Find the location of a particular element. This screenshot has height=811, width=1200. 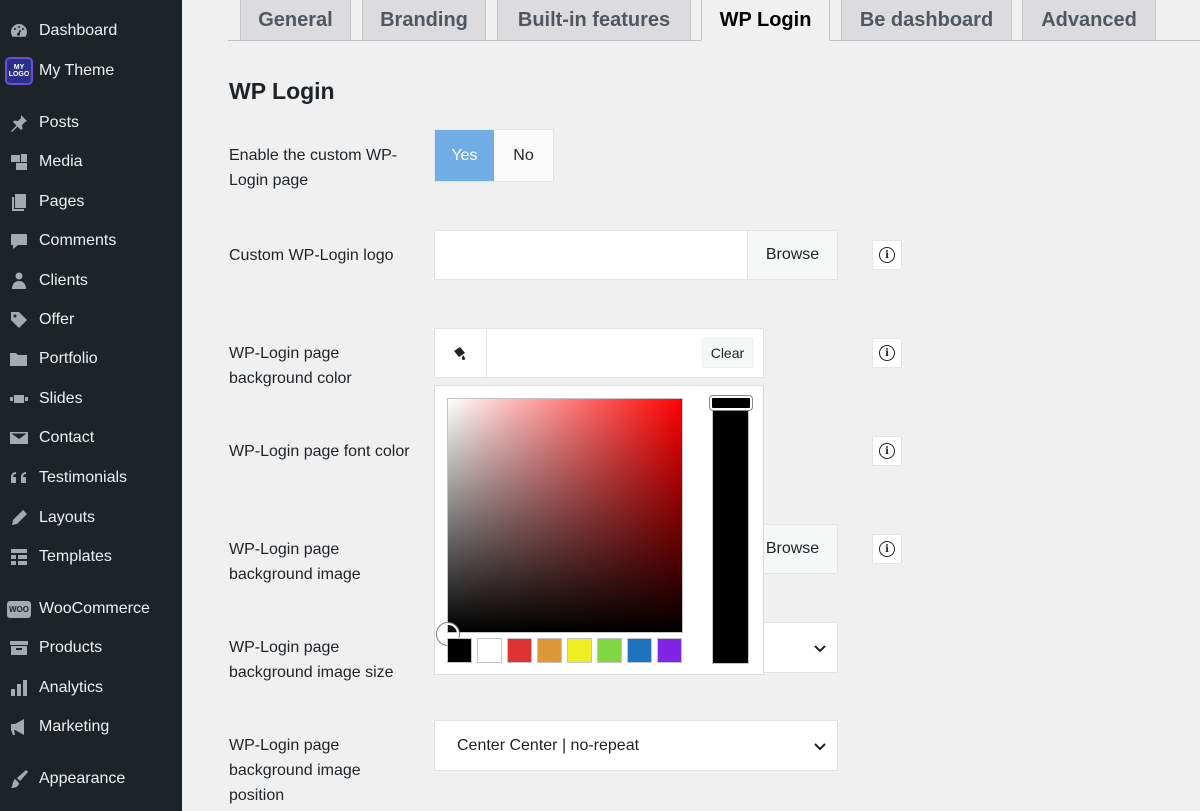

color-palette is located at coordinates (564, 650).